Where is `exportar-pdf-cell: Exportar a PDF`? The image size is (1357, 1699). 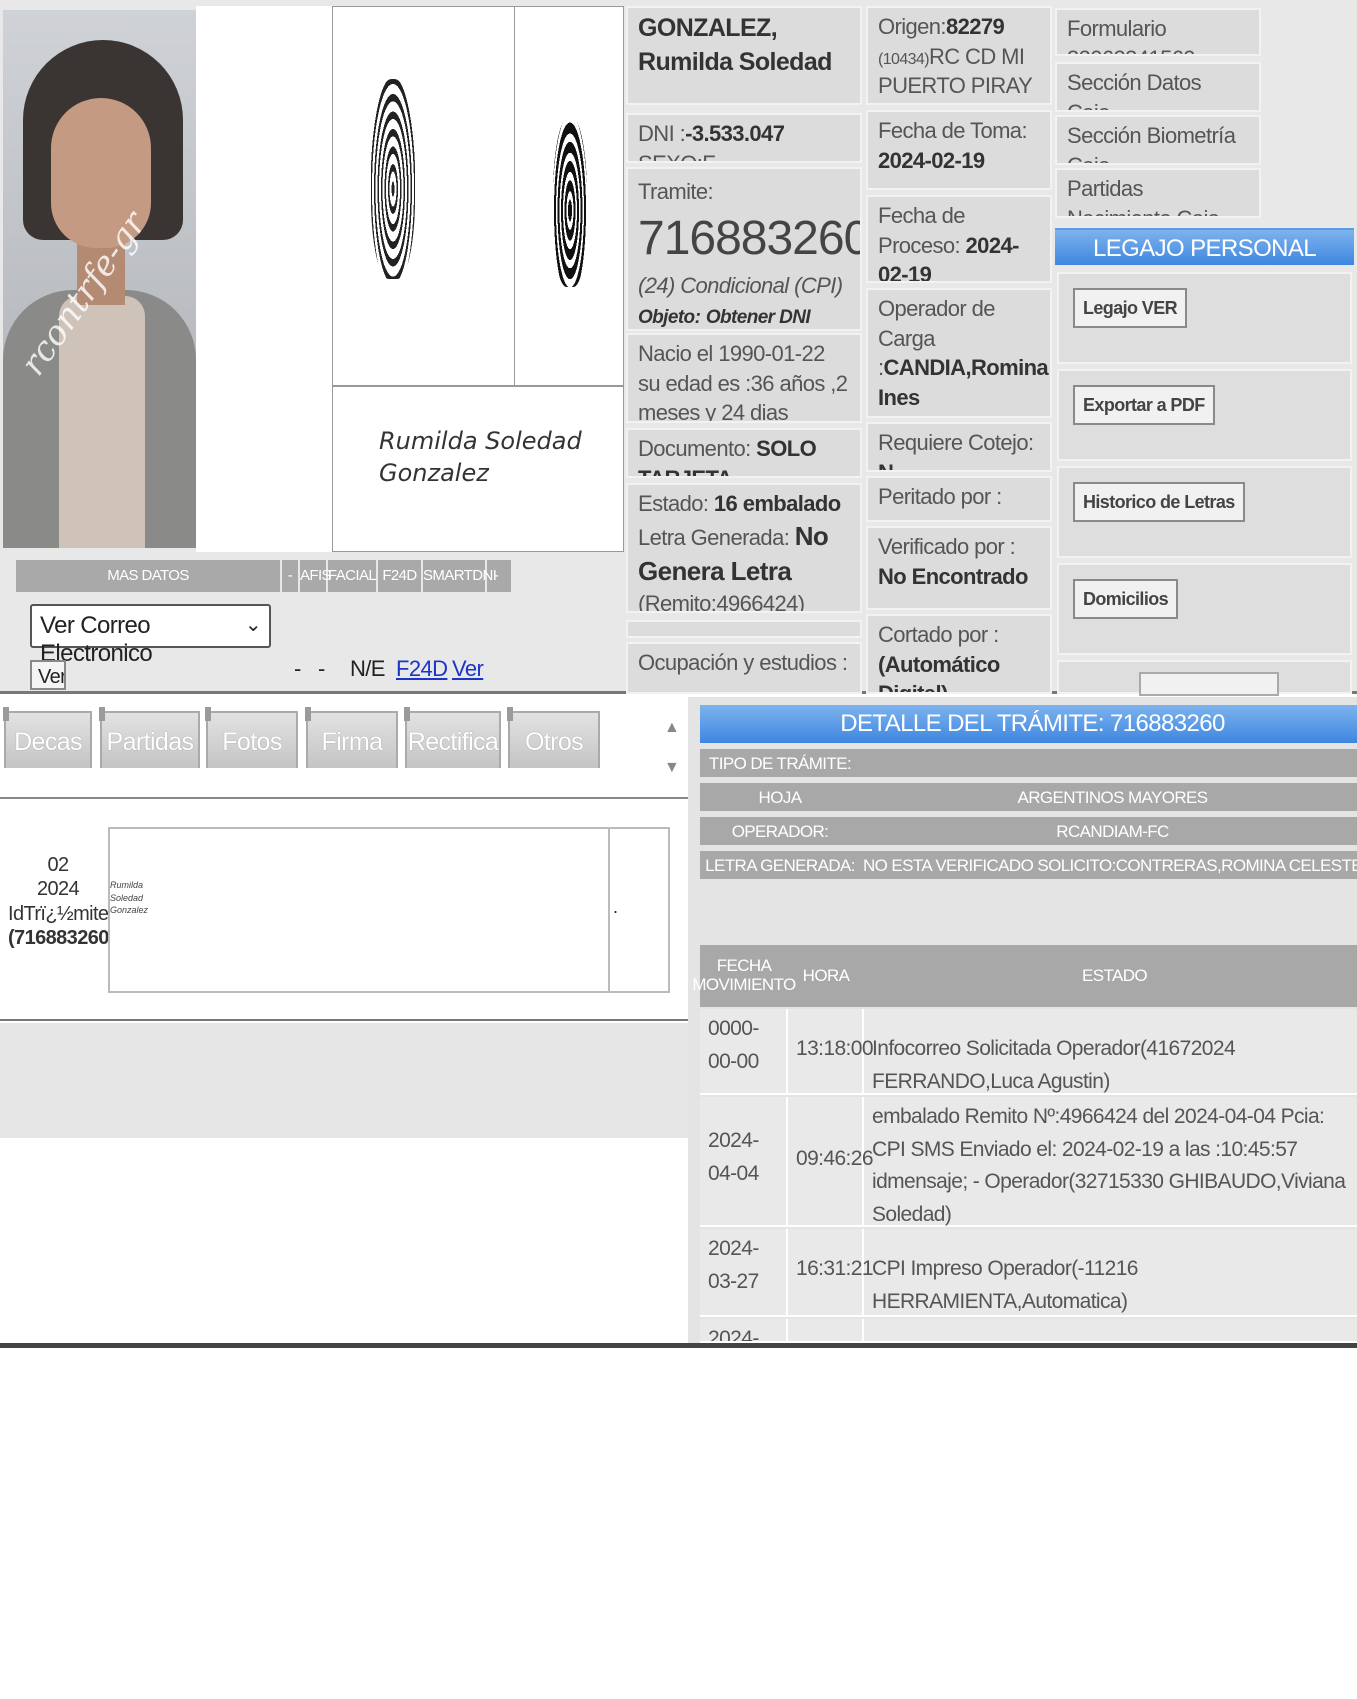 exportar-pdf-cell: Exportar a PDF is located at coordinates (1204, 415).